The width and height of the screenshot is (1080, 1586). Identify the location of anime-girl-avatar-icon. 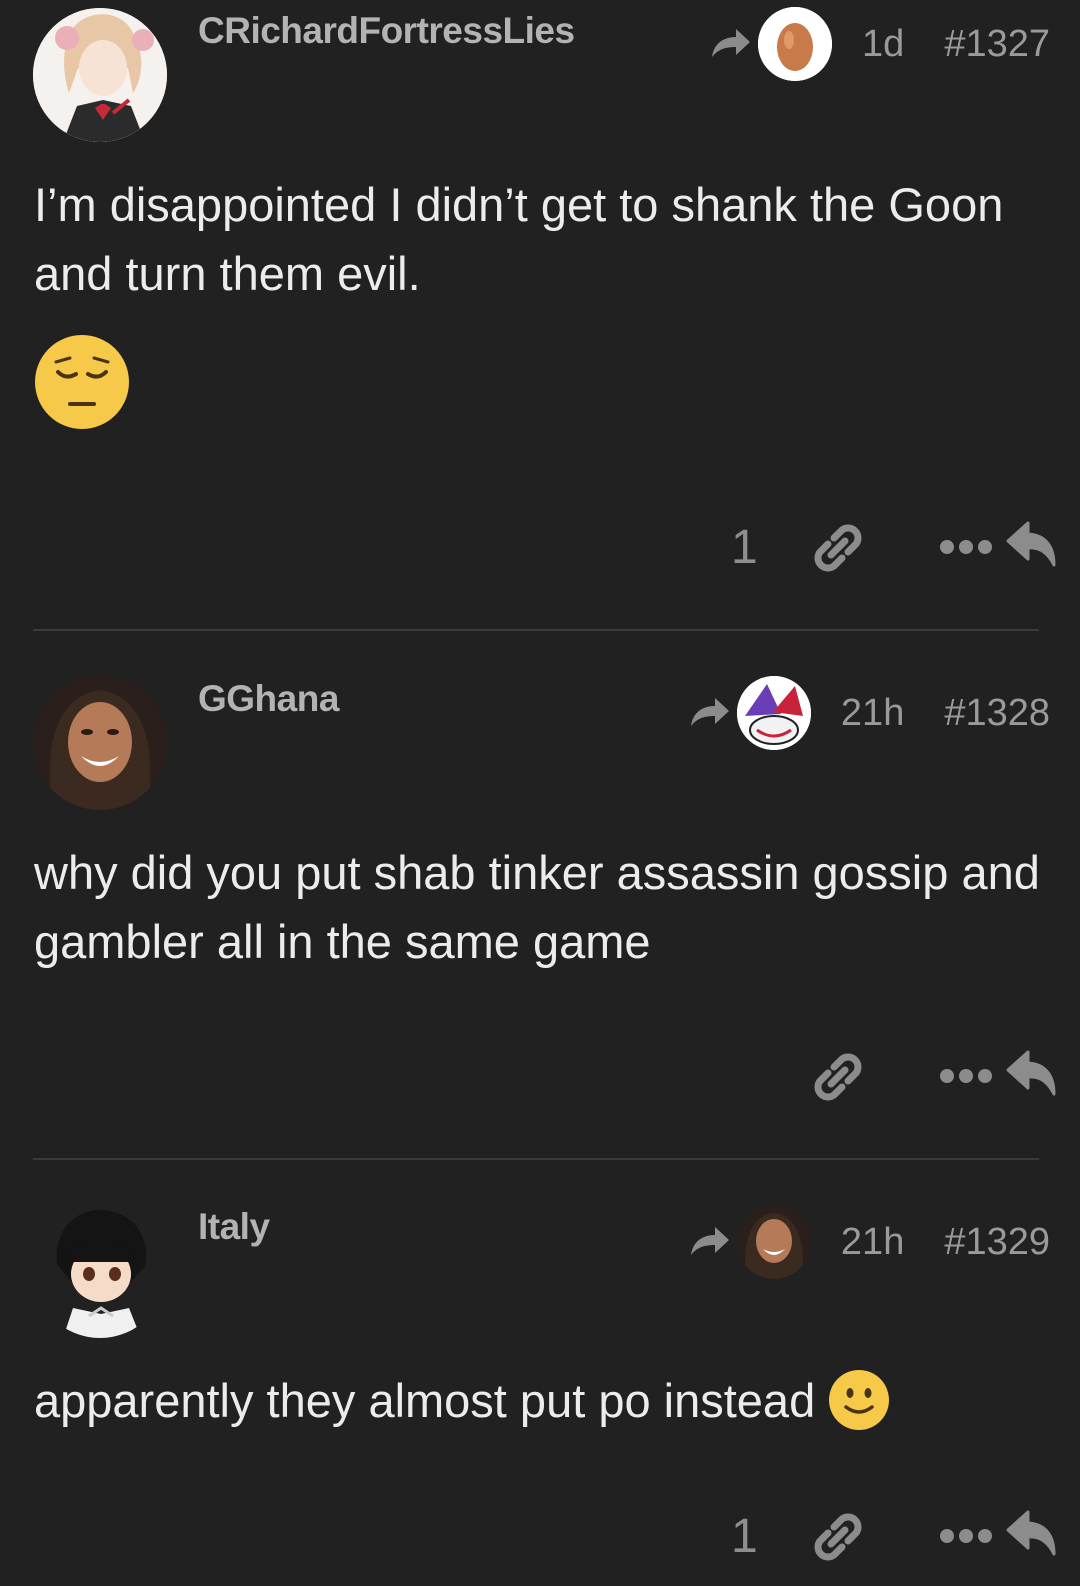
(100, 75).